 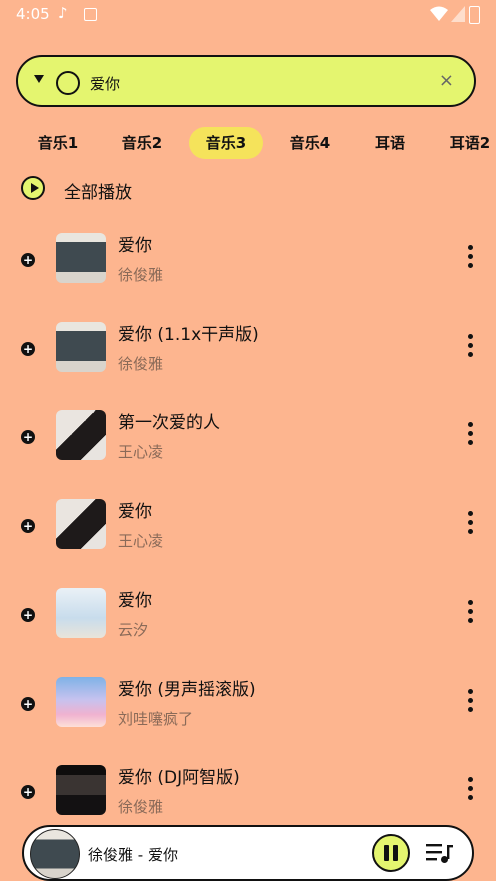 I want to click on wifi-icon, so click(x=439, y=13).